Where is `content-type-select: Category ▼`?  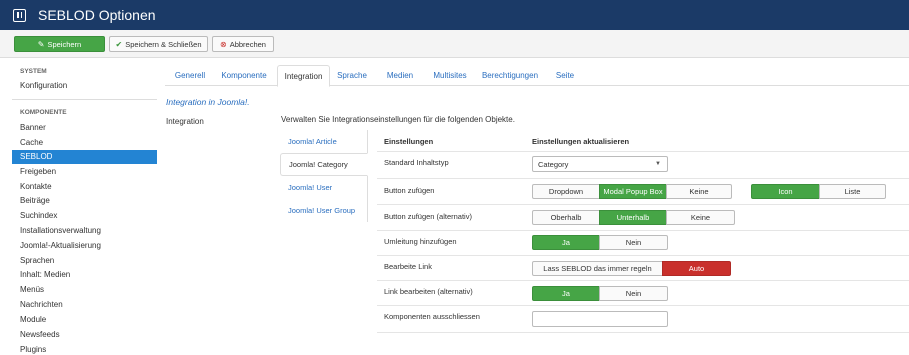 content-type-select: Category ▼ is located at coordinates (600, 164).